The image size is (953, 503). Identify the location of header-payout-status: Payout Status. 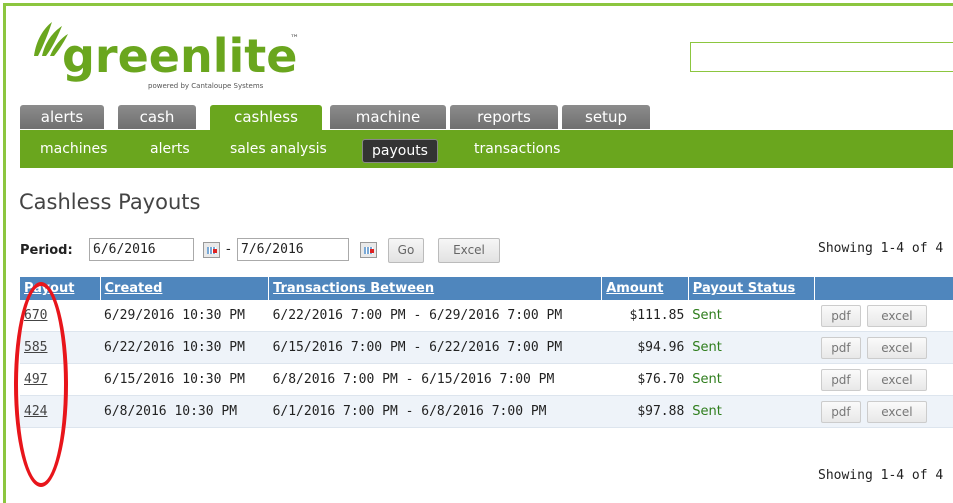
(752, 288).